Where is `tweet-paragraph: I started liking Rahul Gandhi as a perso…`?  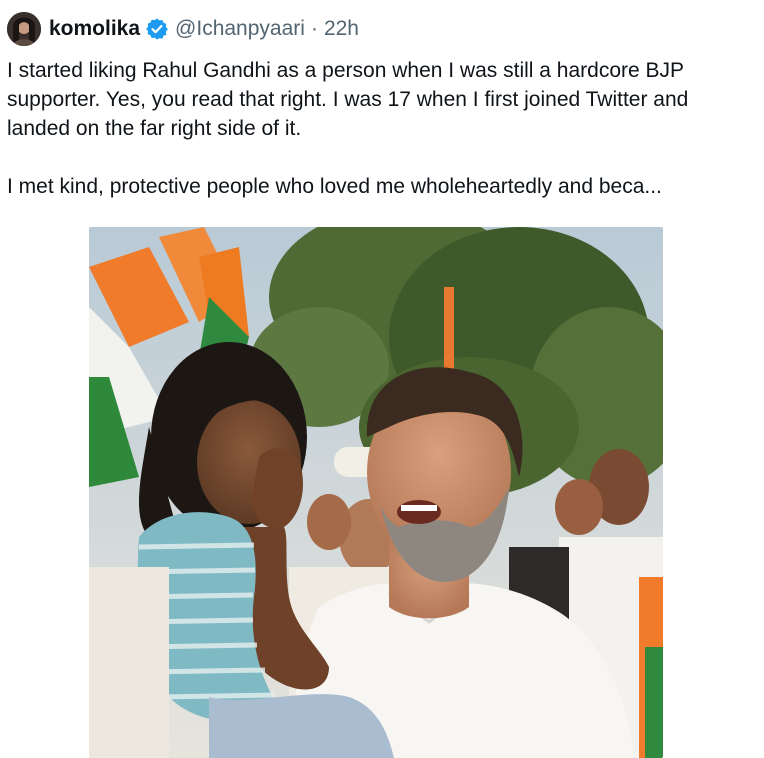 tweet-paragraph: I started liking Rahul Gandhi as a perso… is located at coordinates (348, 99).